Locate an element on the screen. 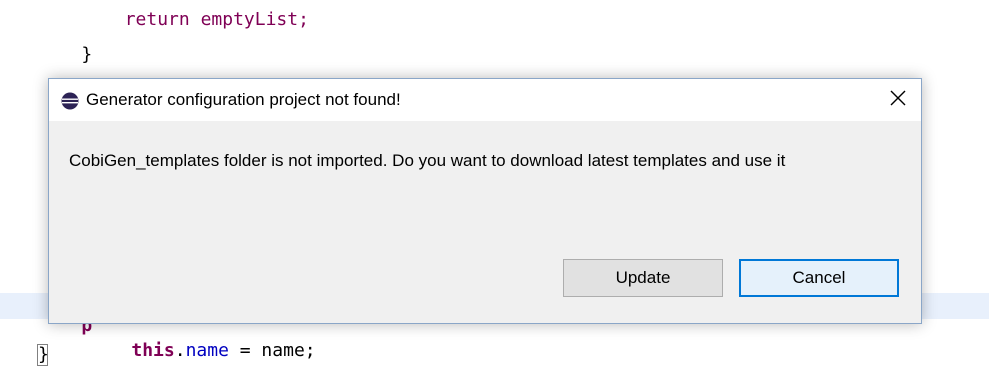  name-field: name is located at coordinates (207, 350).